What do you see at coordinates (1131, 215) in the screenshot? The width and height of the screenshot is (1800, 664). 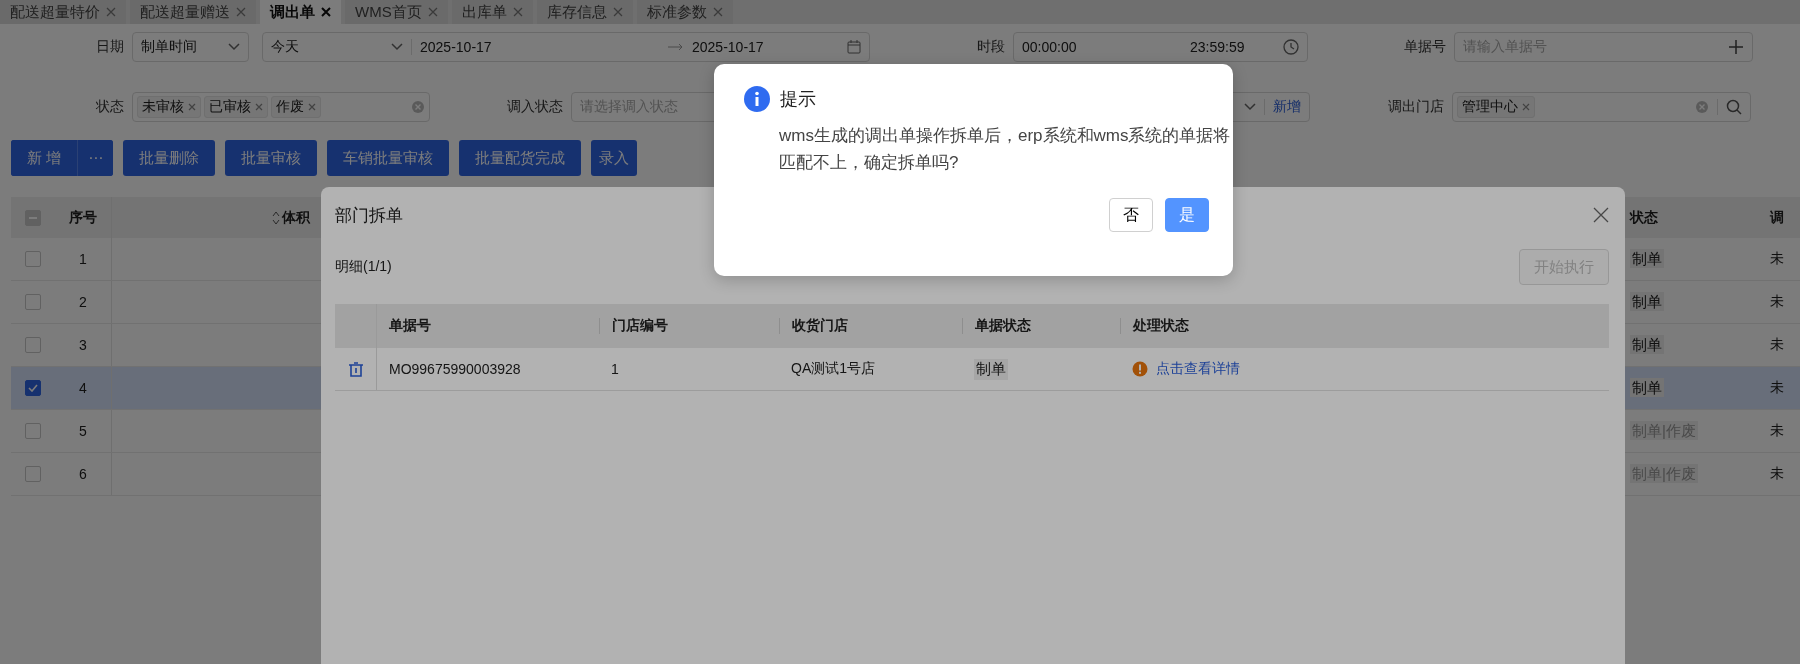 I see `cancel-button: 否` at bounding box center [1131, 215].